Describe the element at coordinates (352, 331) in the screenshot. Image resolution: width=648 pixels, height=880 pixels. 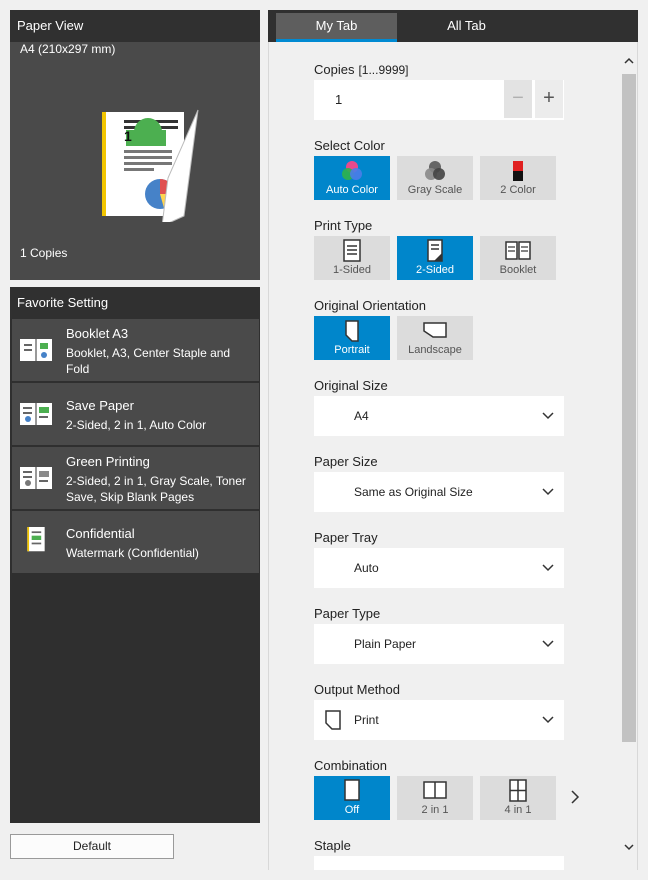
I see `portrait-icon` at that location.